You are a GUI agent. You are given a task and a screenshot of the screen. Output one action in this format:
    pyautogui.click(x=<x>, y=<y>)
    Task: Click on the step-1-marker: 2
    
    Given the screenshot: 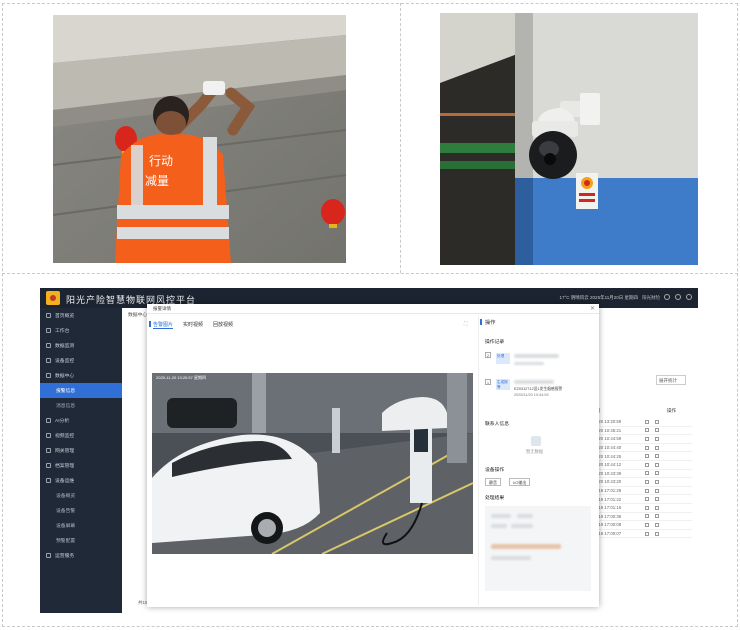 What is the action you would take?
    pyautogui.click(x=488, y=355)
    